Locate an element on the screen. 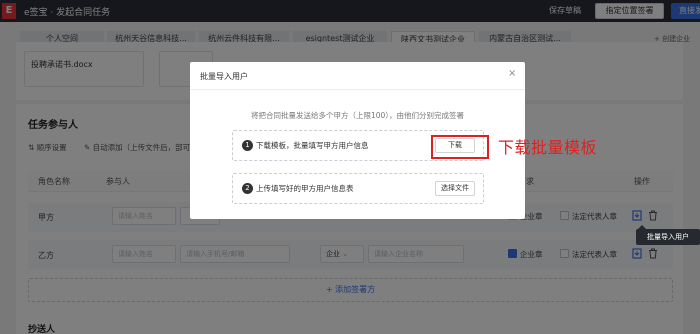  choose-file-button: 选择文件 is located at coordinates (455, 188).